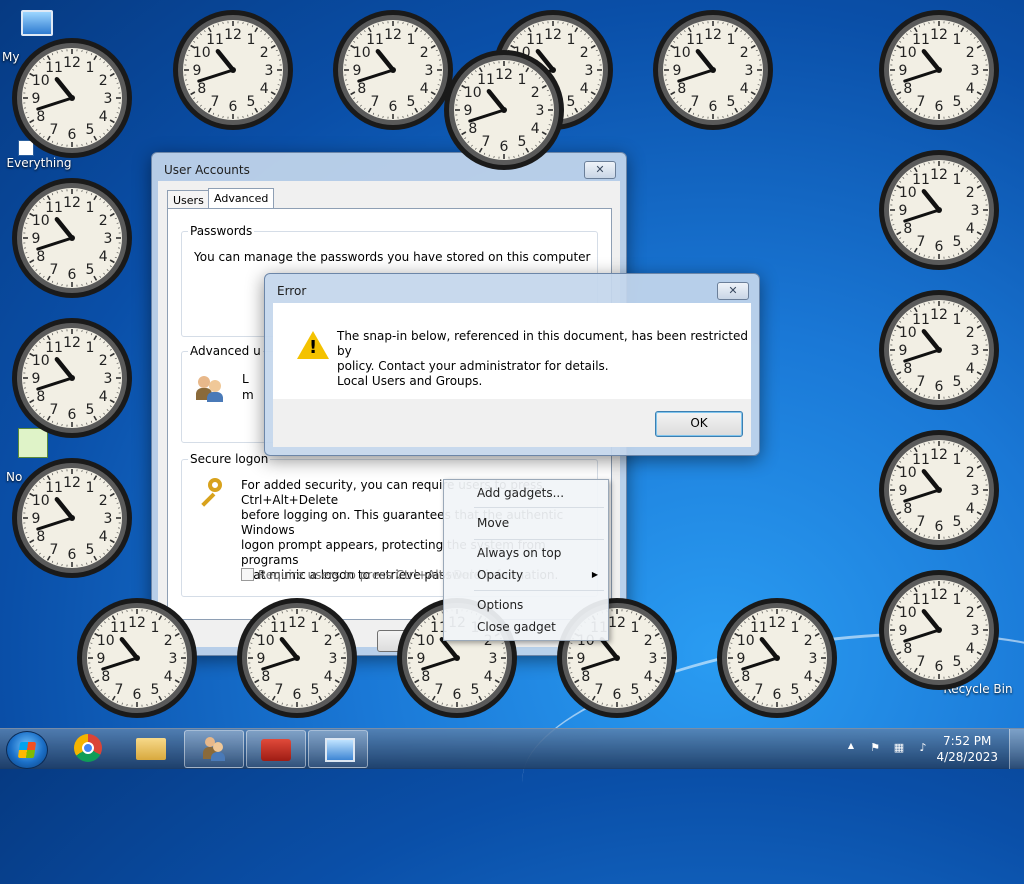 This screenshot has width=1024, height=884. Describe the element at coordinates (500, 605) in the screenshot. I see `menu-item-options: Options` at that location.